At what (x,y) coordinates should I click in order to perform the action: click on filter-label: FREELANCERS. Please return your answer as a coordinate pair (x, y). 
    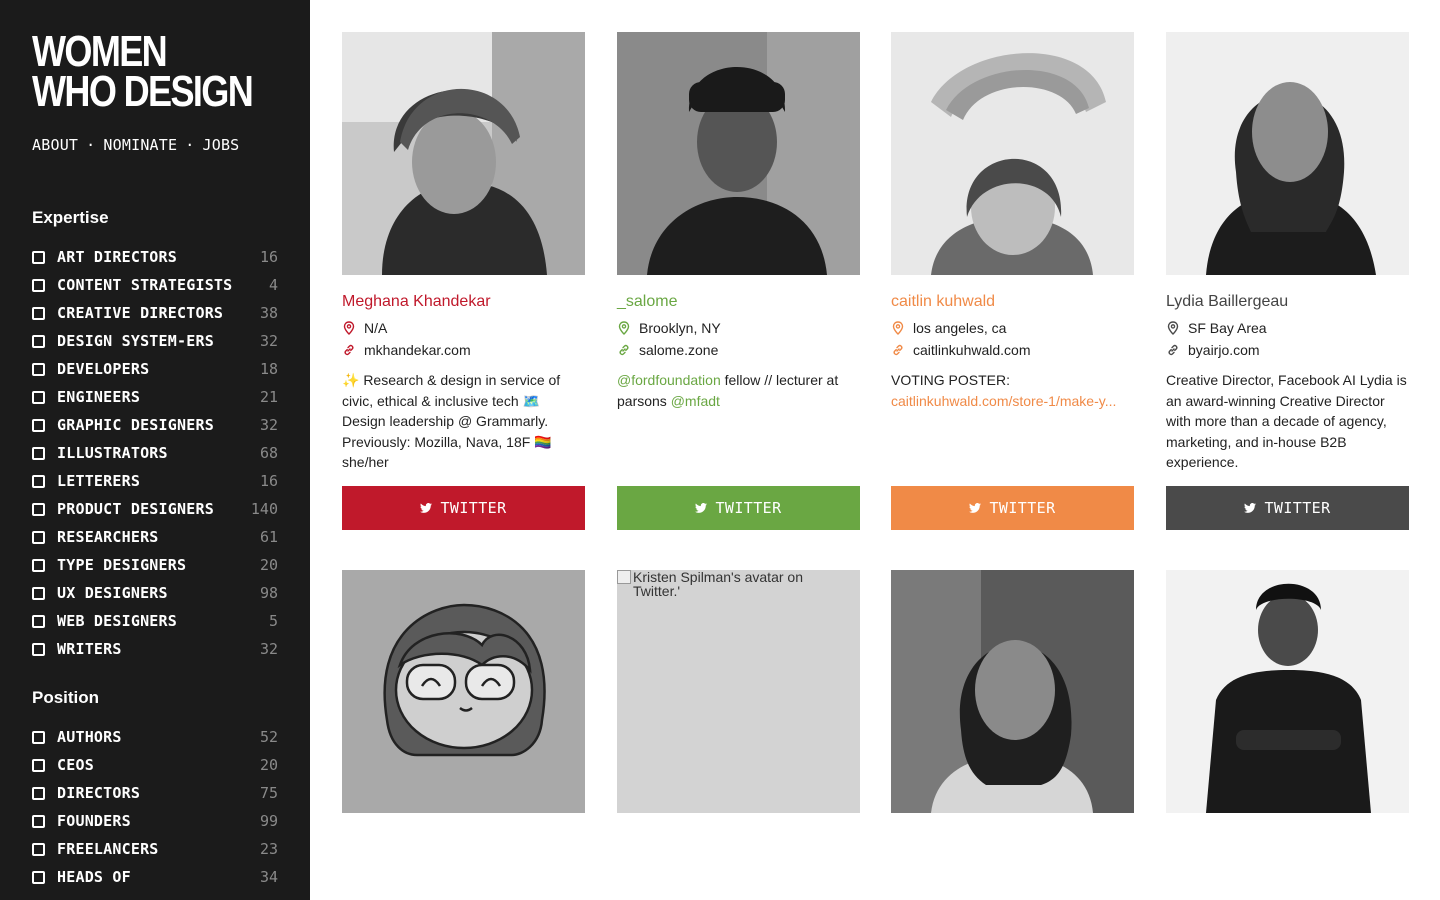
    Looking at the image, I should click on (108, 849).